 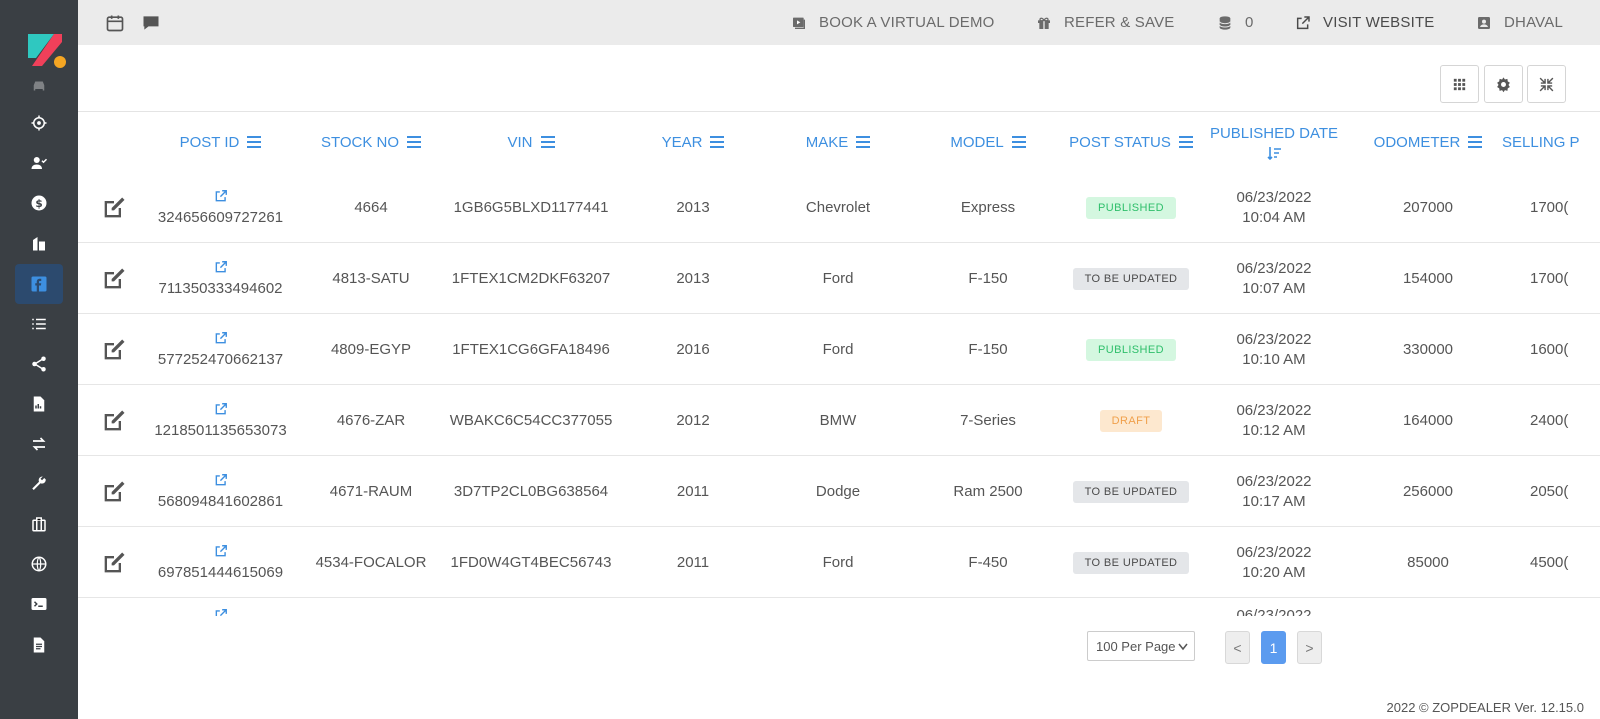 I want to click on sidebar-item-terminal, so click(x=39, y=604).